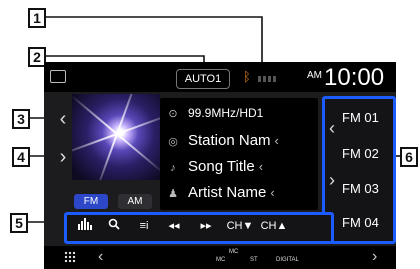 This screenshot has height=269, width=420. I want to click on menu-grid-icon, so click(70, 257).